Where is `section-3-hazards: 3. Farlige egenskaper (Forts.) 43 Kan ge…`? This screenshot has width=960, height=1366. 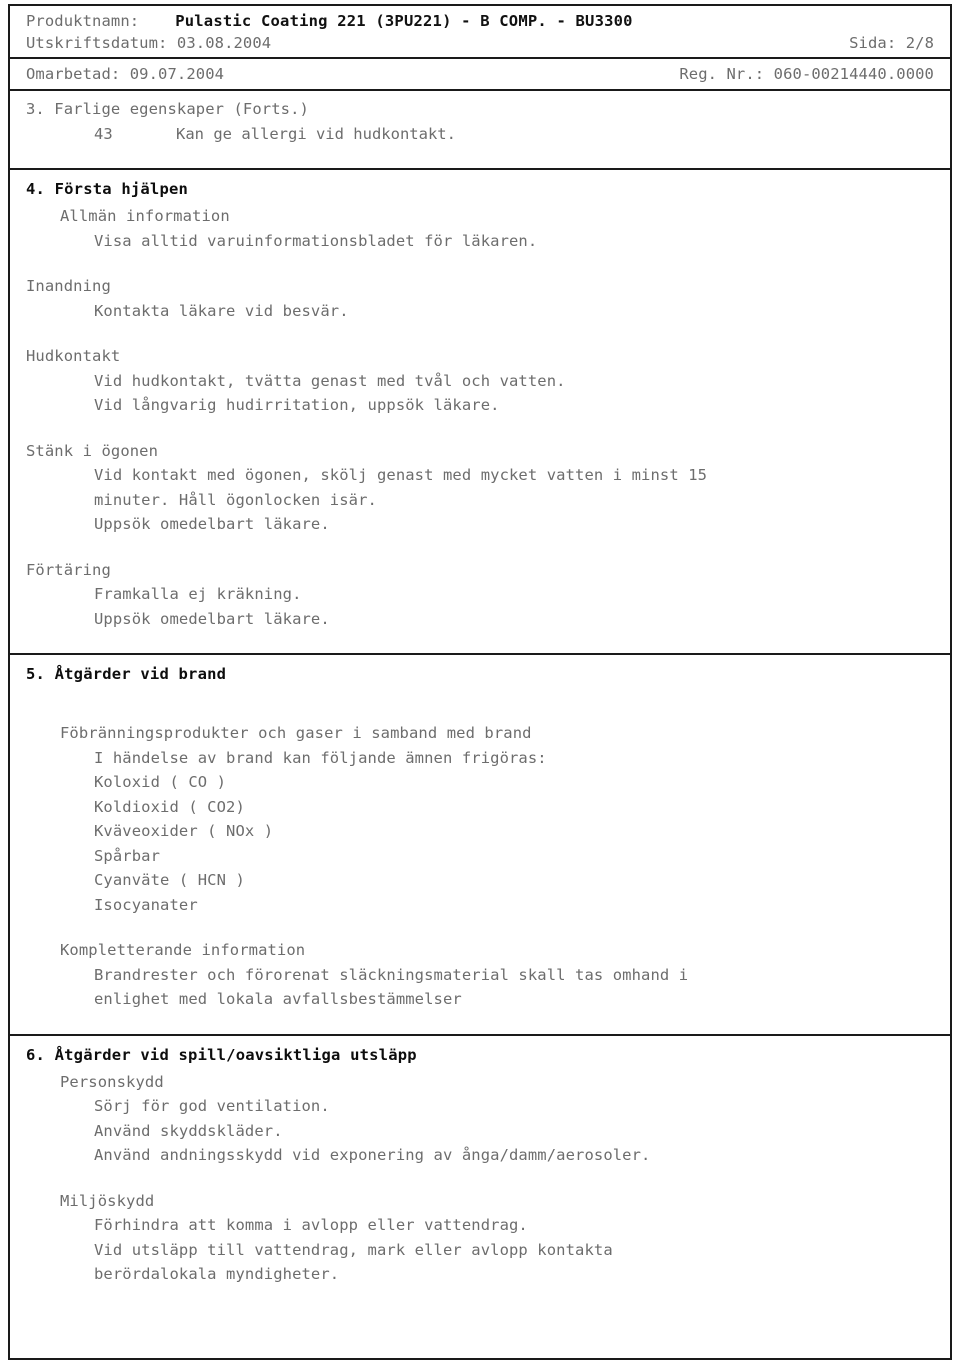 section-3-hazards: 3. Farlige egenskaper (Forts.) 43 Kan ge… is located at coordinates (480, 129).